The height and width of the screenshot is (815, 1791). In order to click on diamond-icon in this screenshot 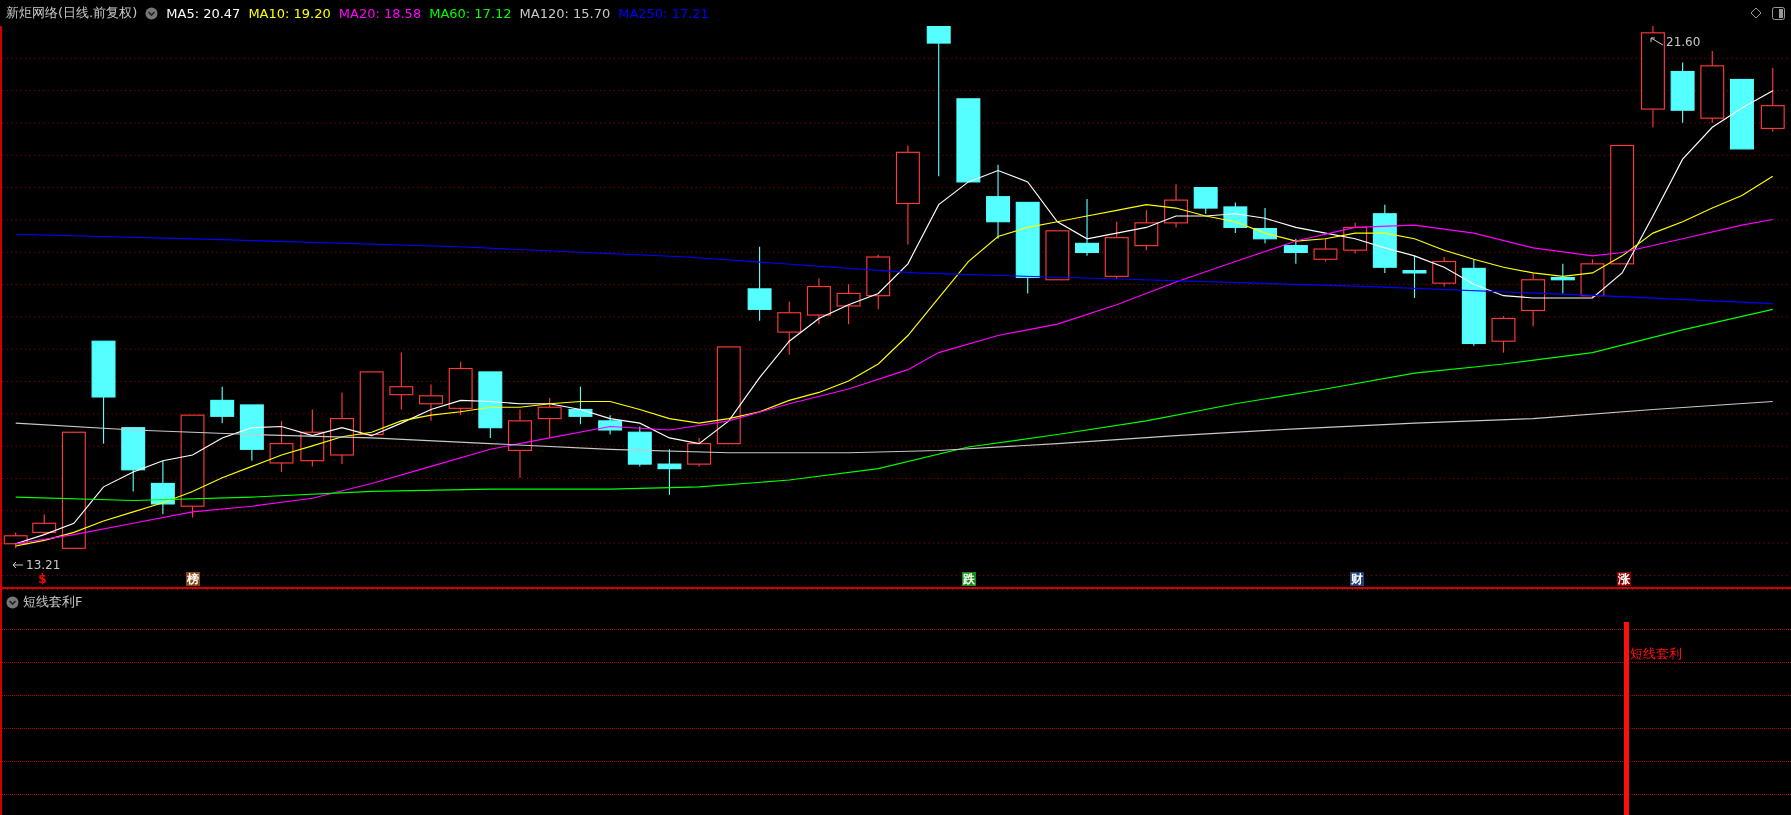, I will do `click(1756, 13)`.